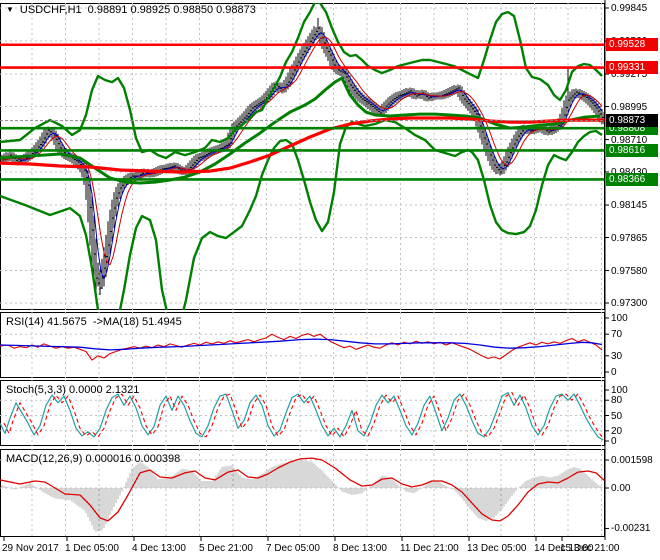  I want to click on price-tick-label: 0.97580, so click(629, 271).